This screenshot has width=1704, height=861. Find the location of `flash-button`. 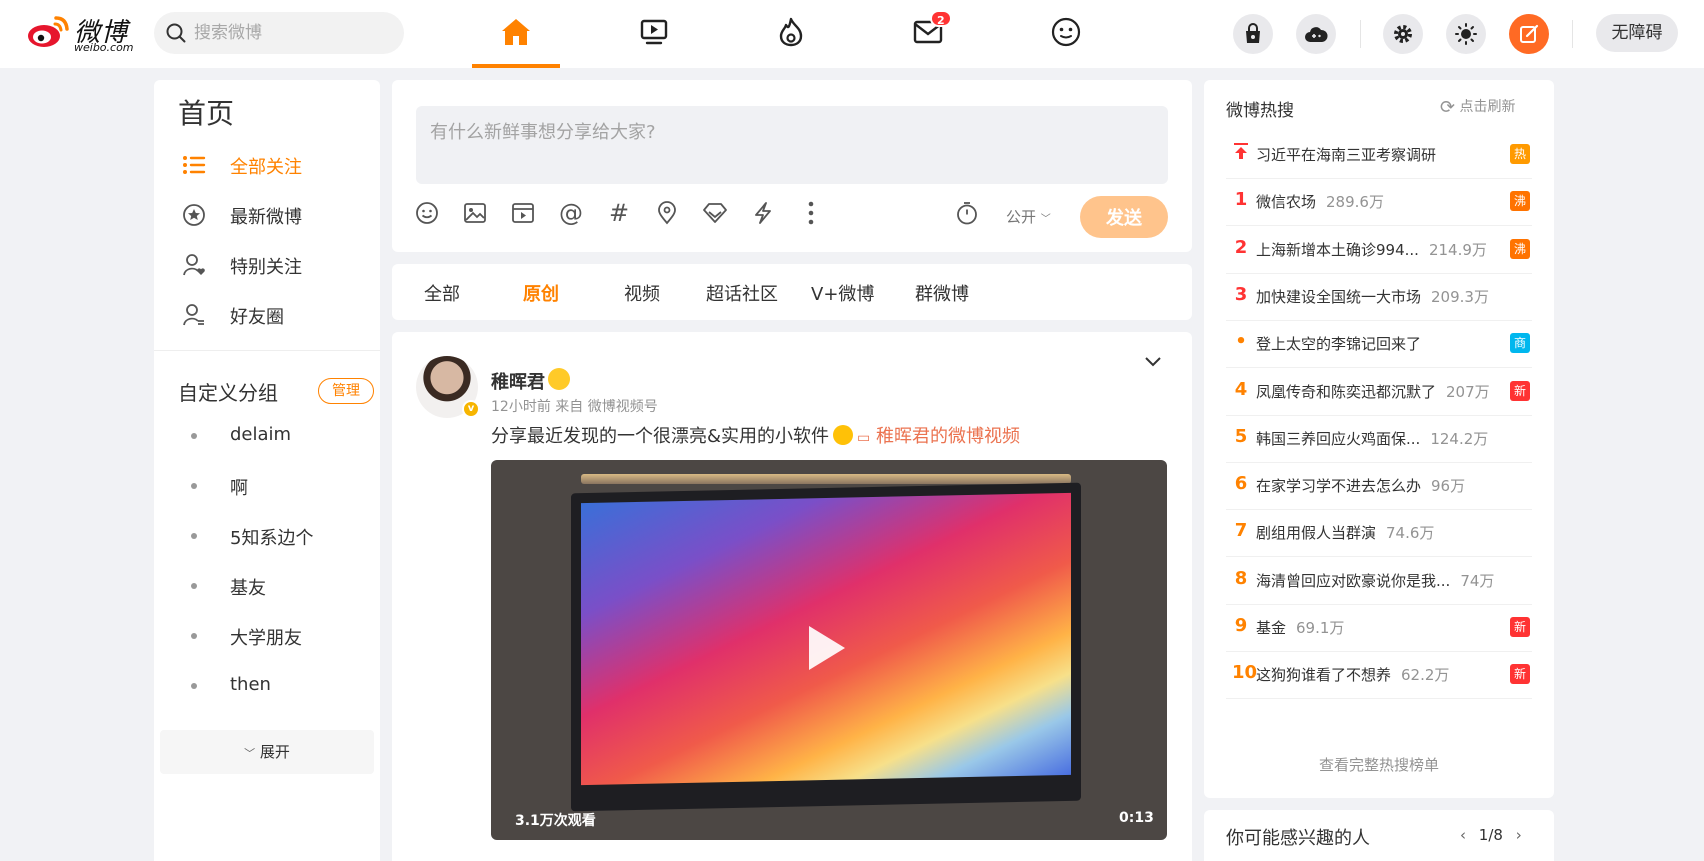

flash-button is located at coordinates (763, 213).